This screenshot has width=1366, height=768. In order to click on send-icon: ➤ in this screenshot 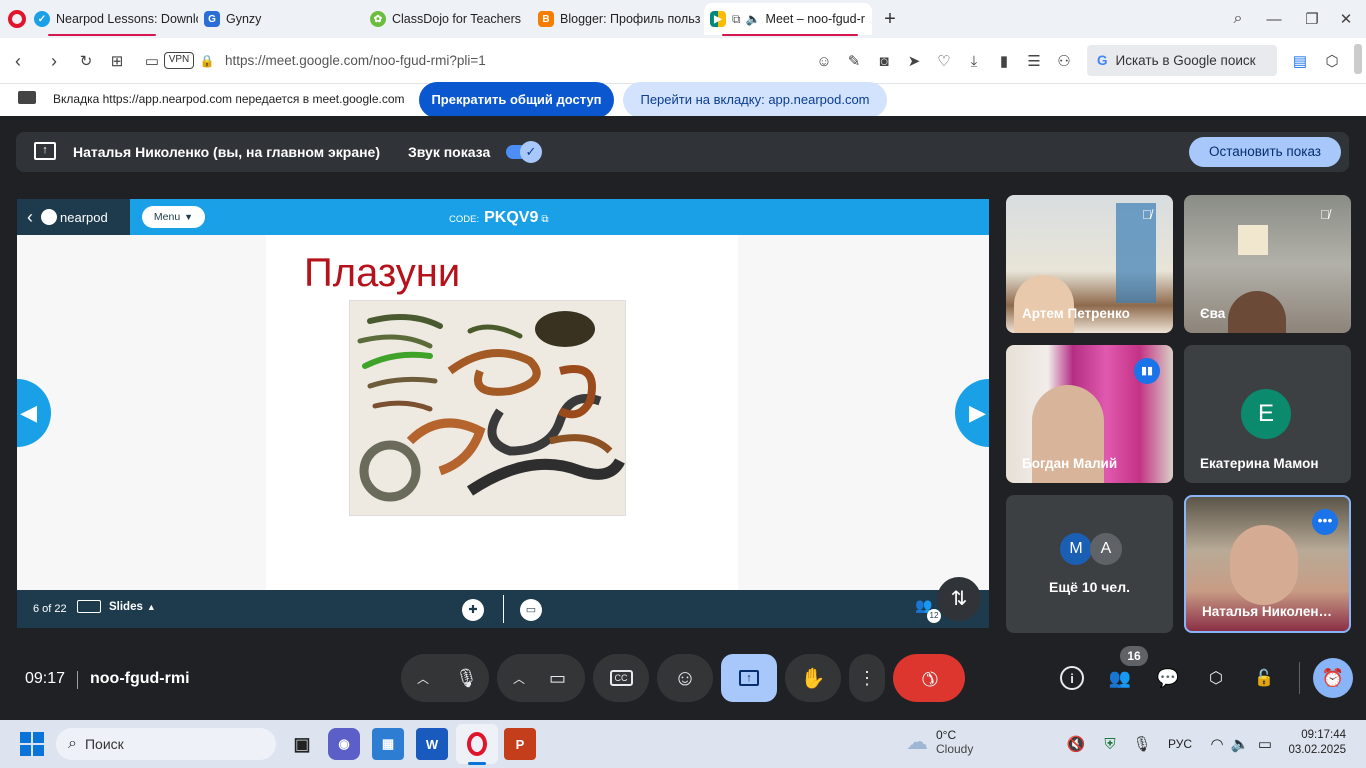, I will do `click(914, 61)`.